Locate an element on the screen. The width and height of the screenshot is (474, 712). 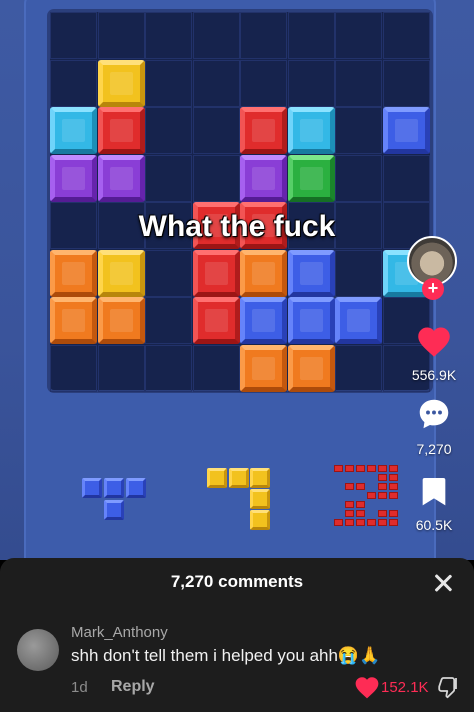
close-icon is located at coordinates (443, 583).